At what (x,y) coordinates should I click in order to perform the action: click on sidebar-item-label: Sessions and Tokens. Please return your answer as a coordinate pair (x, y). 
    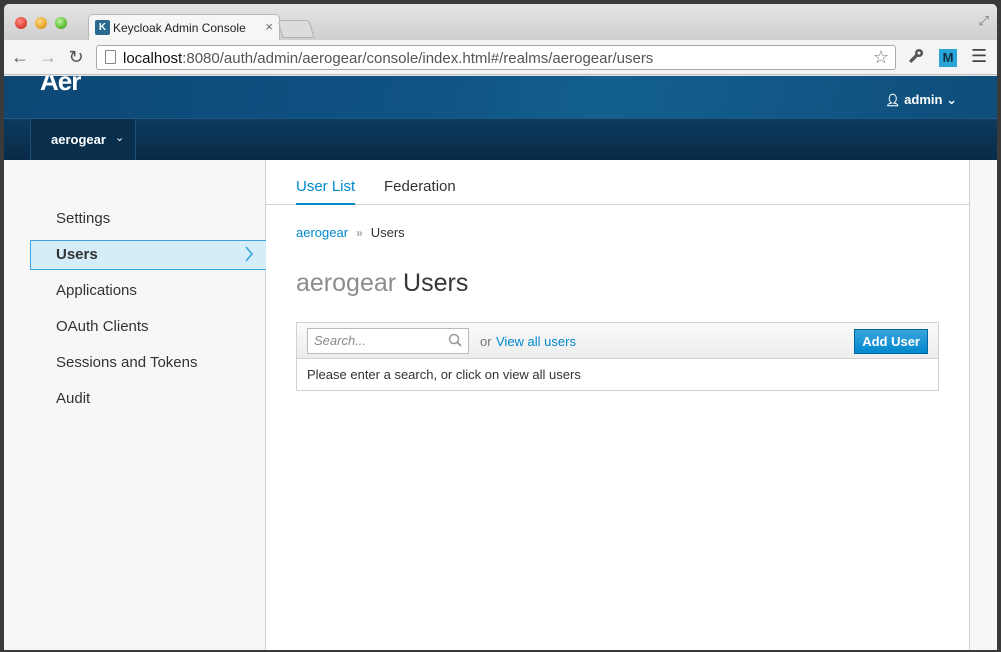
    Looking at the image, I should click on (127, 362).